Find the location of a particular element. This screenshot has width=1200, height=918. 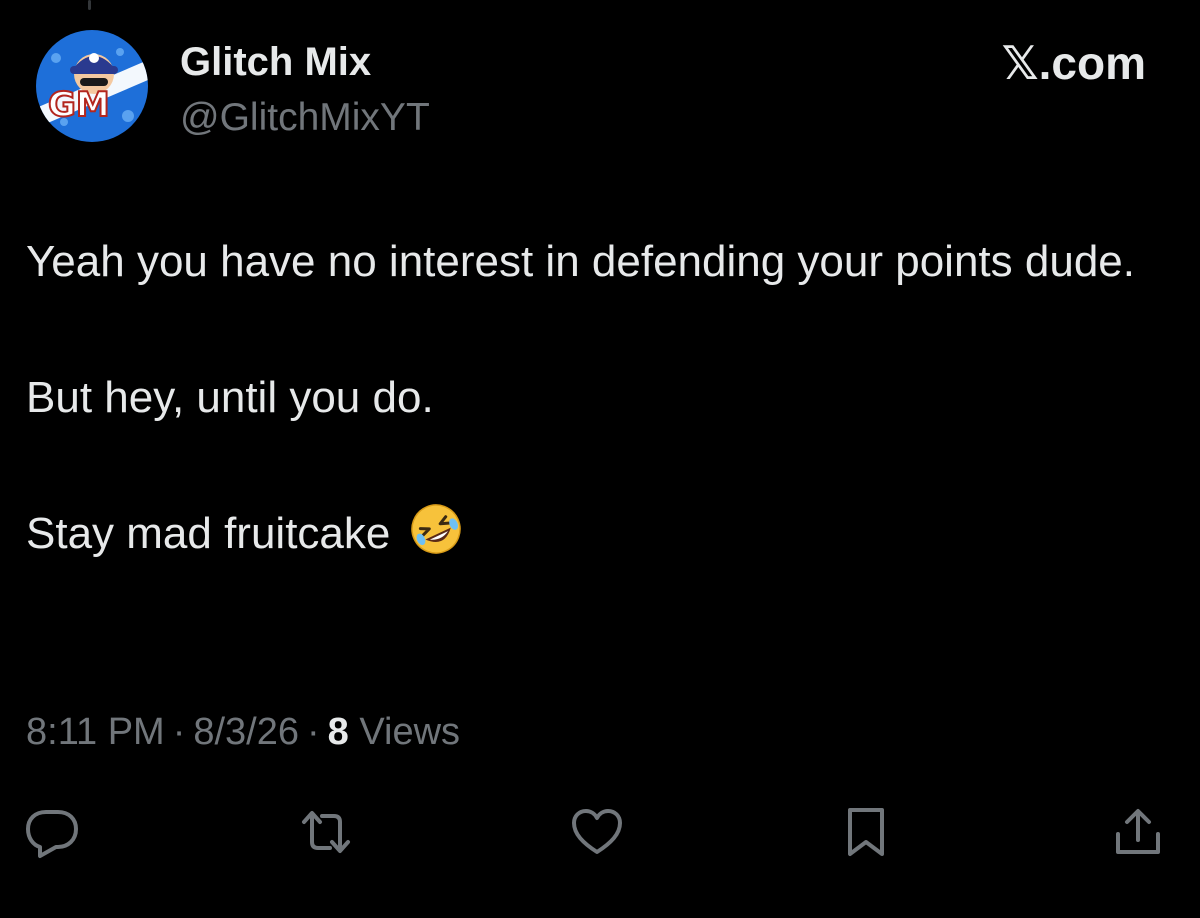

views-count: 8 is located at coordinates (338, 732).